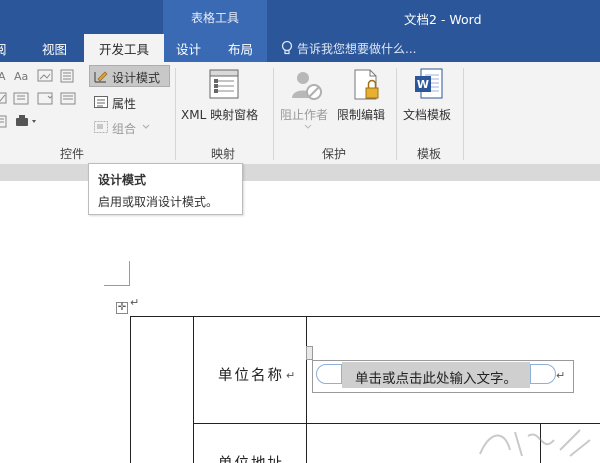 The height and width of the screenshot is (463, 600). What do you see at coordinates (3, 76) in the screenshot?
I see `svg-text: A` at bounding box center [3, 76].